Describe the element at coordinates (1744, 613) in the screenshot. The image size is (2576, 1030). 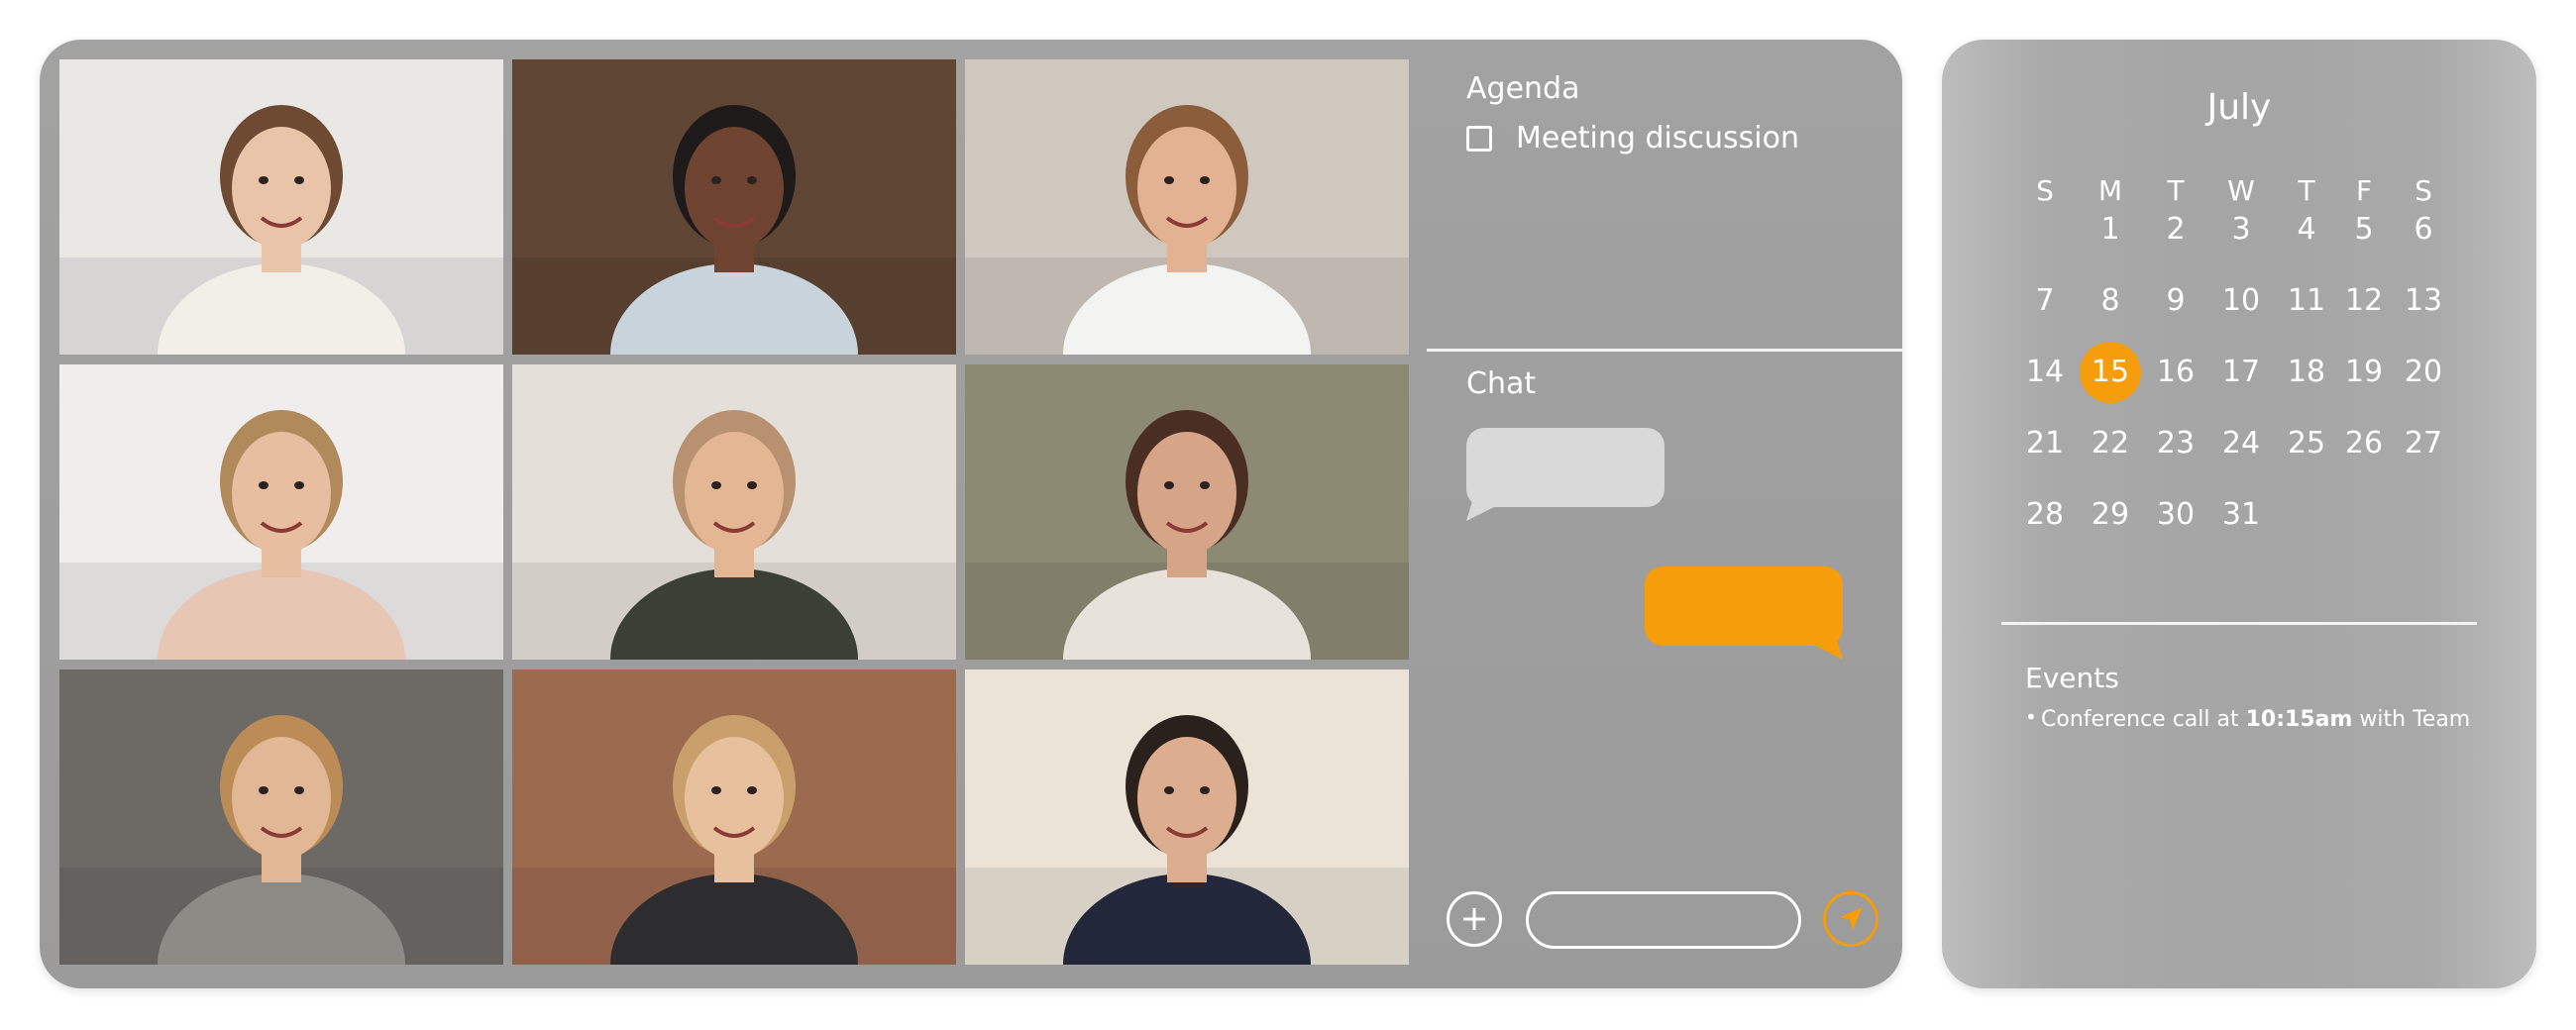
I see `outgoing-message-bubble` at that location.